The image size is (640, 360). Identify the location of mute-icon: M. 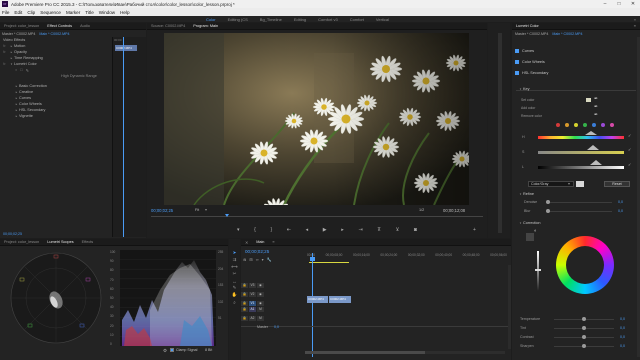
(260, 318).